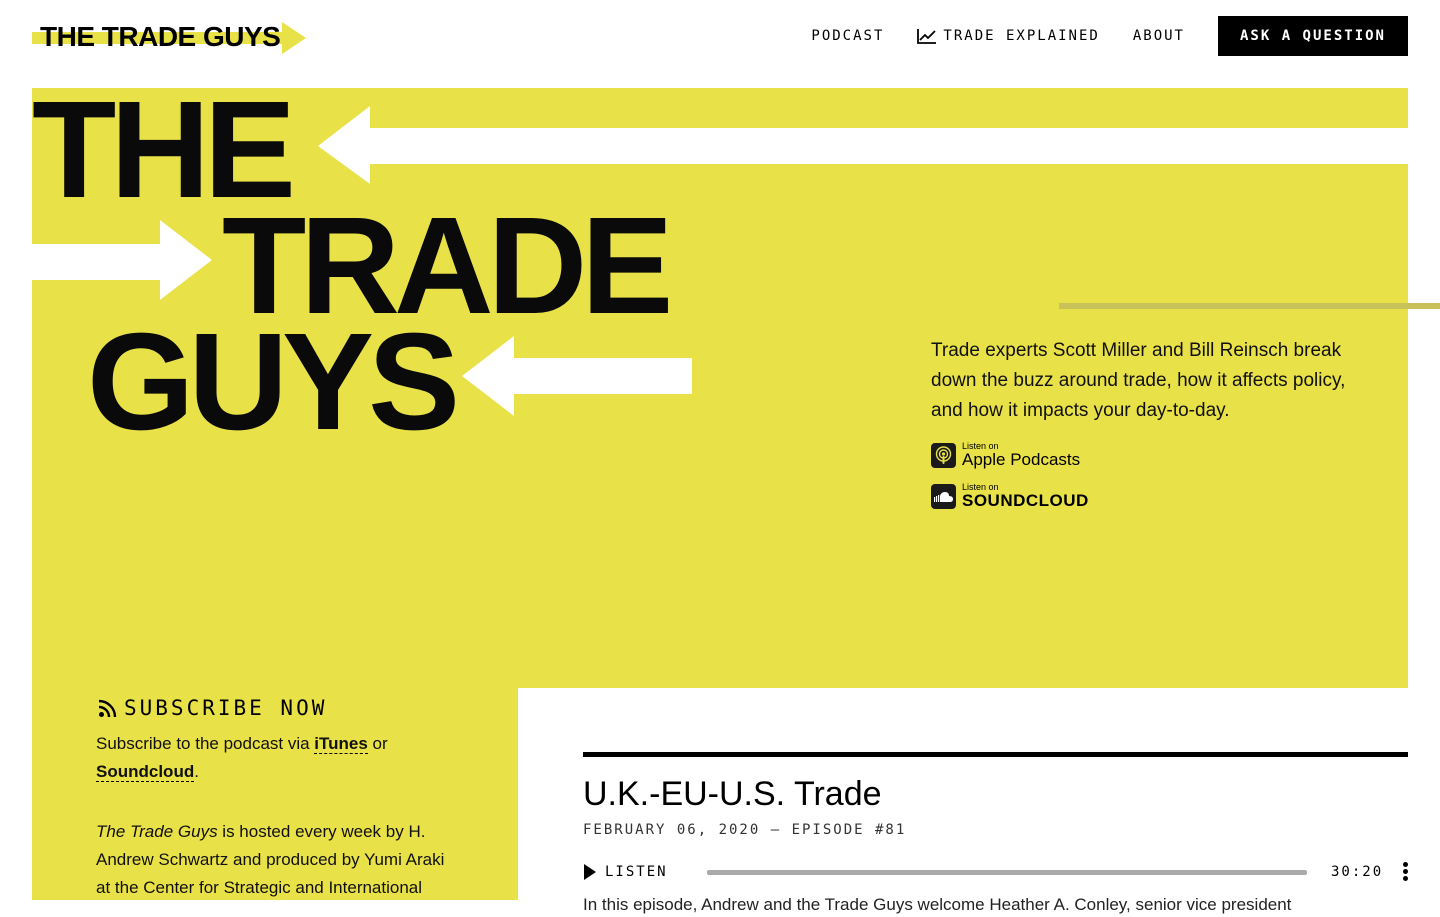 The width and height of the screenshot is (1440, 917). I want to click on subscribe-text-before: Subscribe to the podcast via, so click(205, 743).